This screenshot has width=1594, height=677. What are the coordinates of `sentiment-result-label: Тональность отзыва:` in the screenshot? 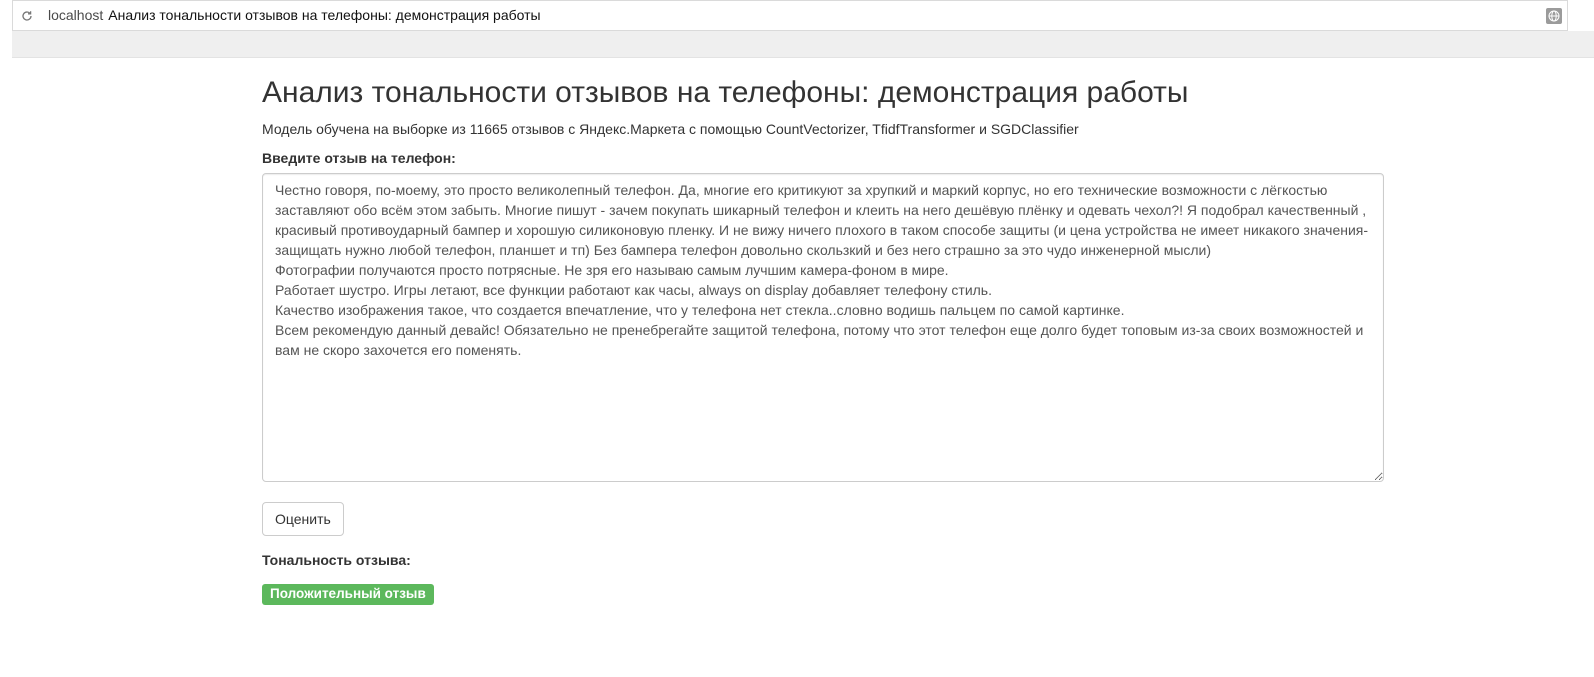 It's located at (336, 560).